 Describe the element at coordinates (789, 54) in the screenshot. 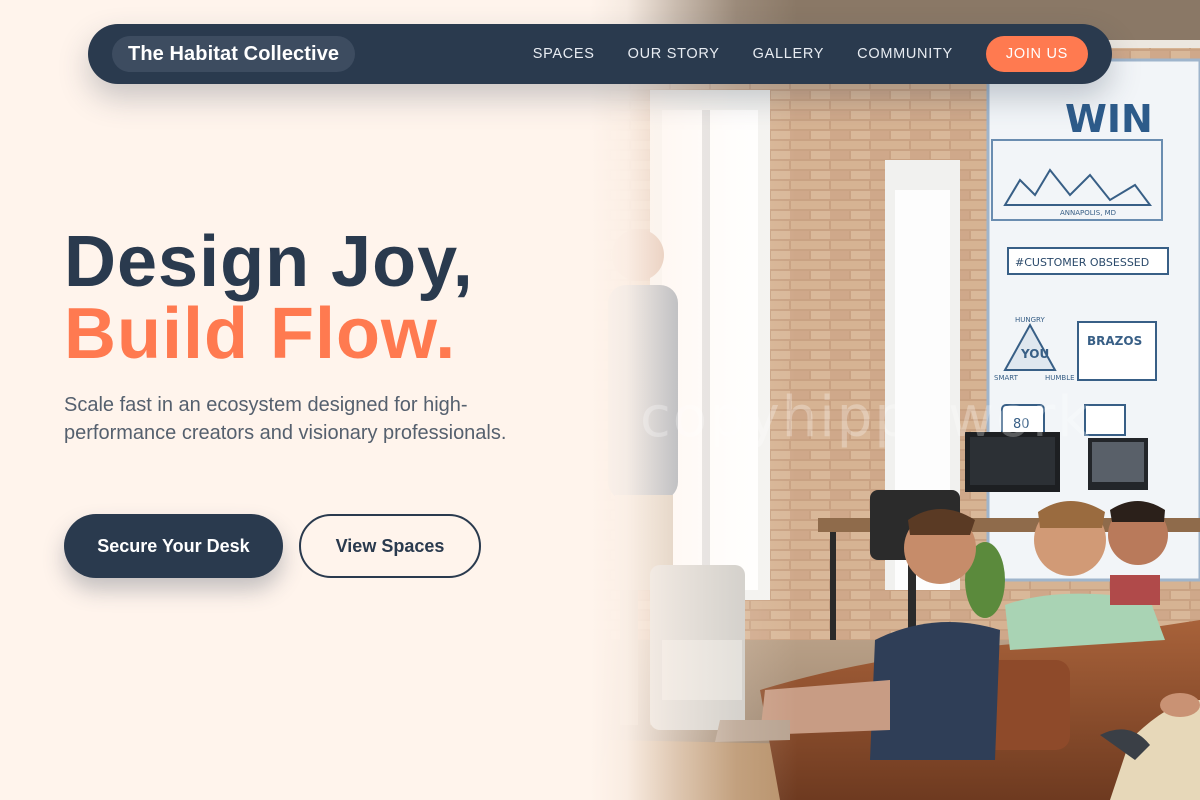

I see `nav-link-gallery: GALLERY` at that location.